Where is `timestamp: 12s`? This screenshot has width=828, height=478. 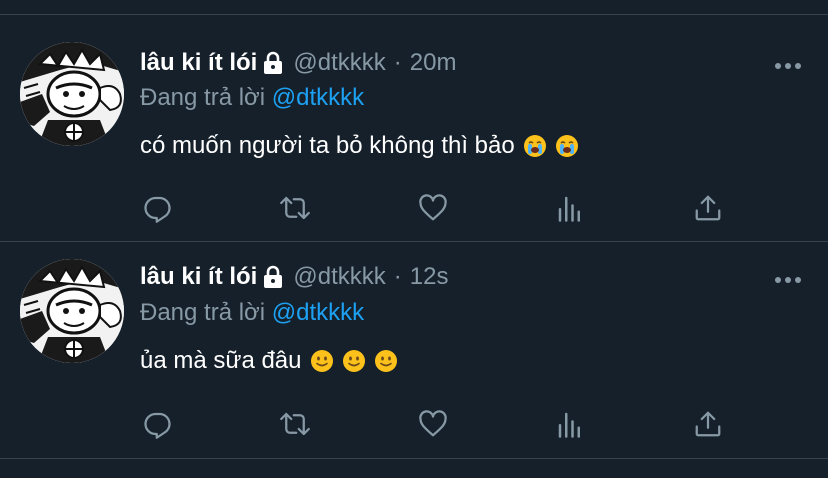 timestamp: 12s is located at coordinates (429, 277).